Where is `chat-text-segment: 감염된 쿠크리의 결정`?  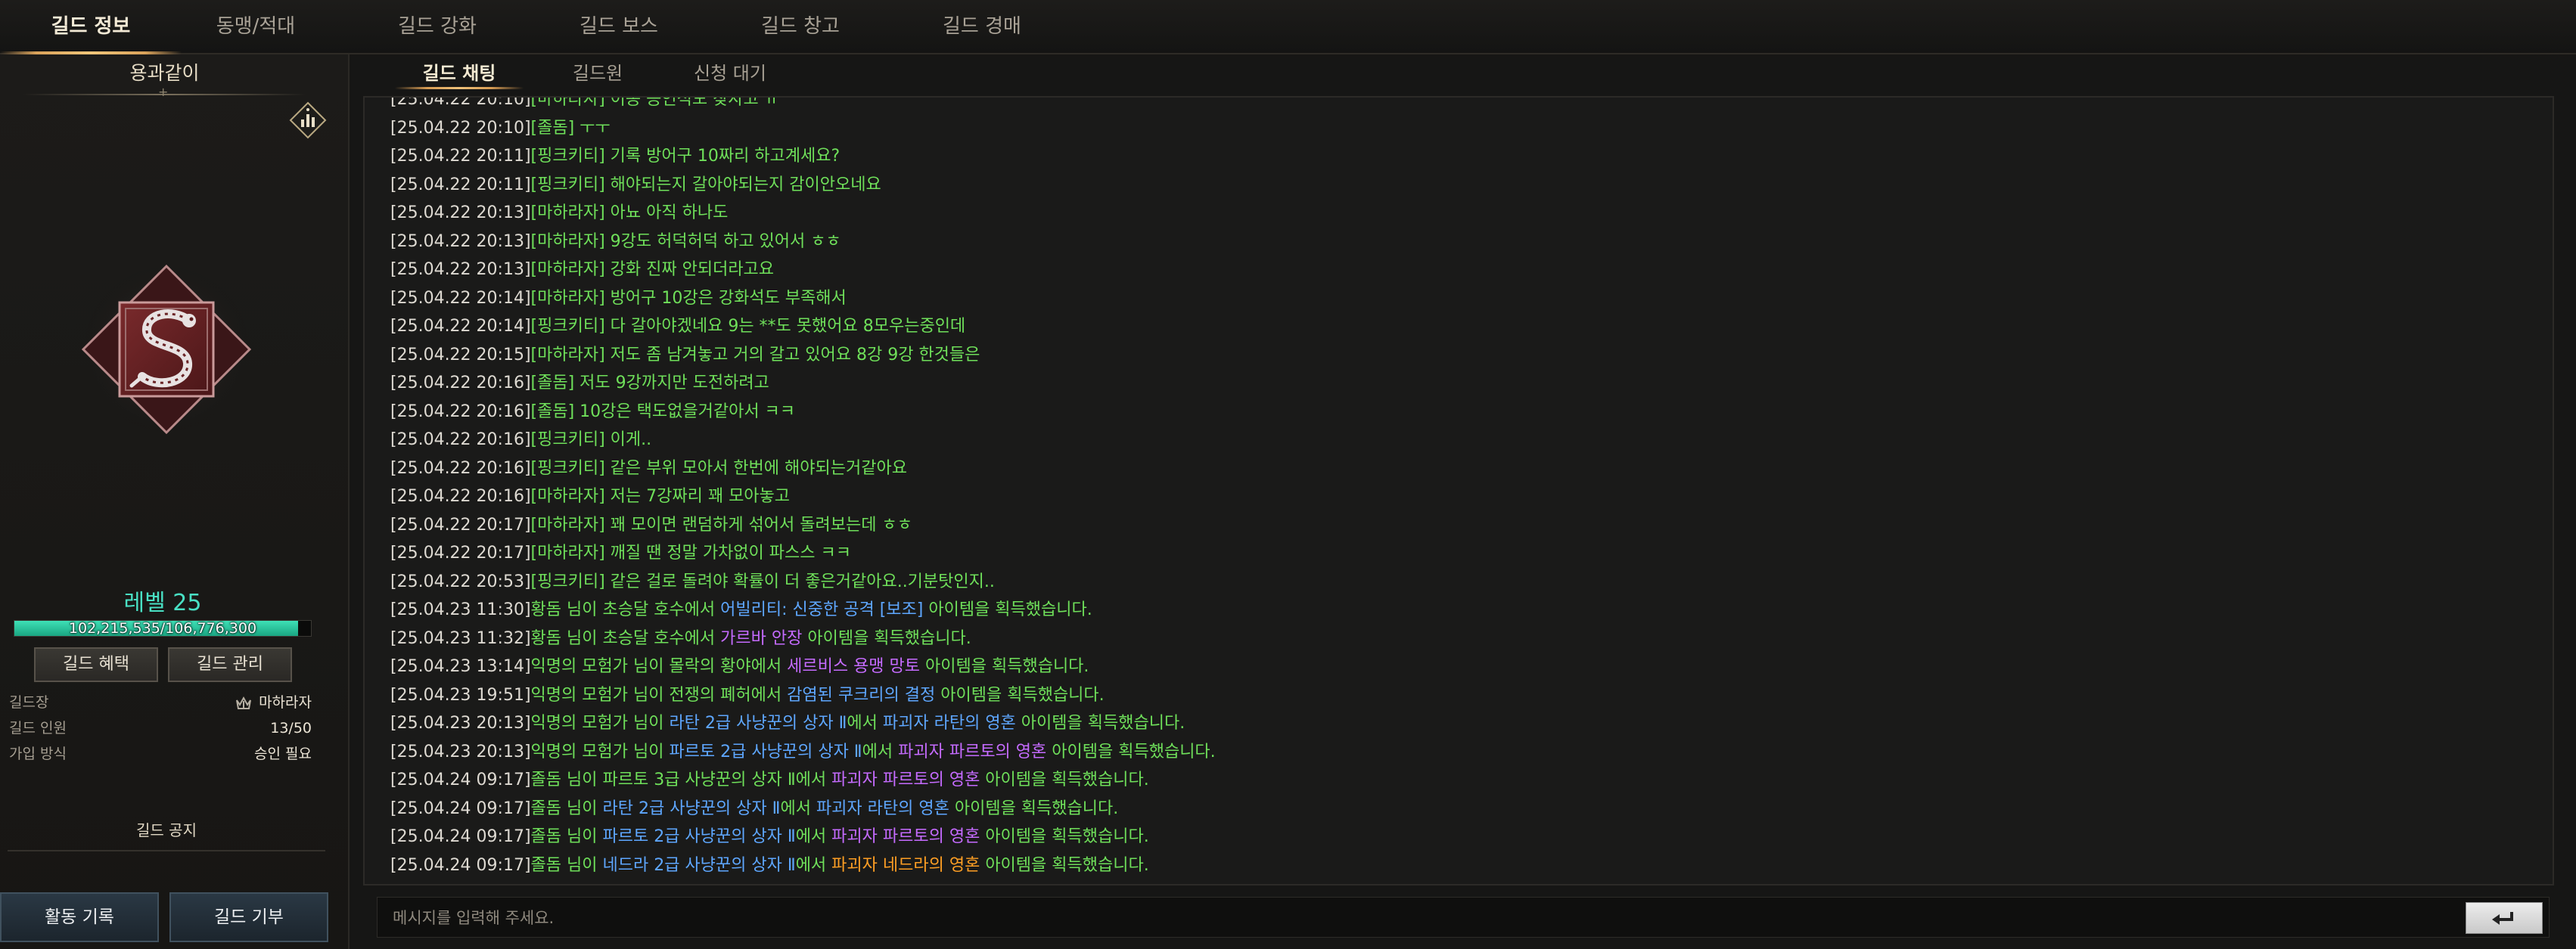
chat-text-segment: 감염된 쿠크리의 결정 is located at coordinates (861, 695).